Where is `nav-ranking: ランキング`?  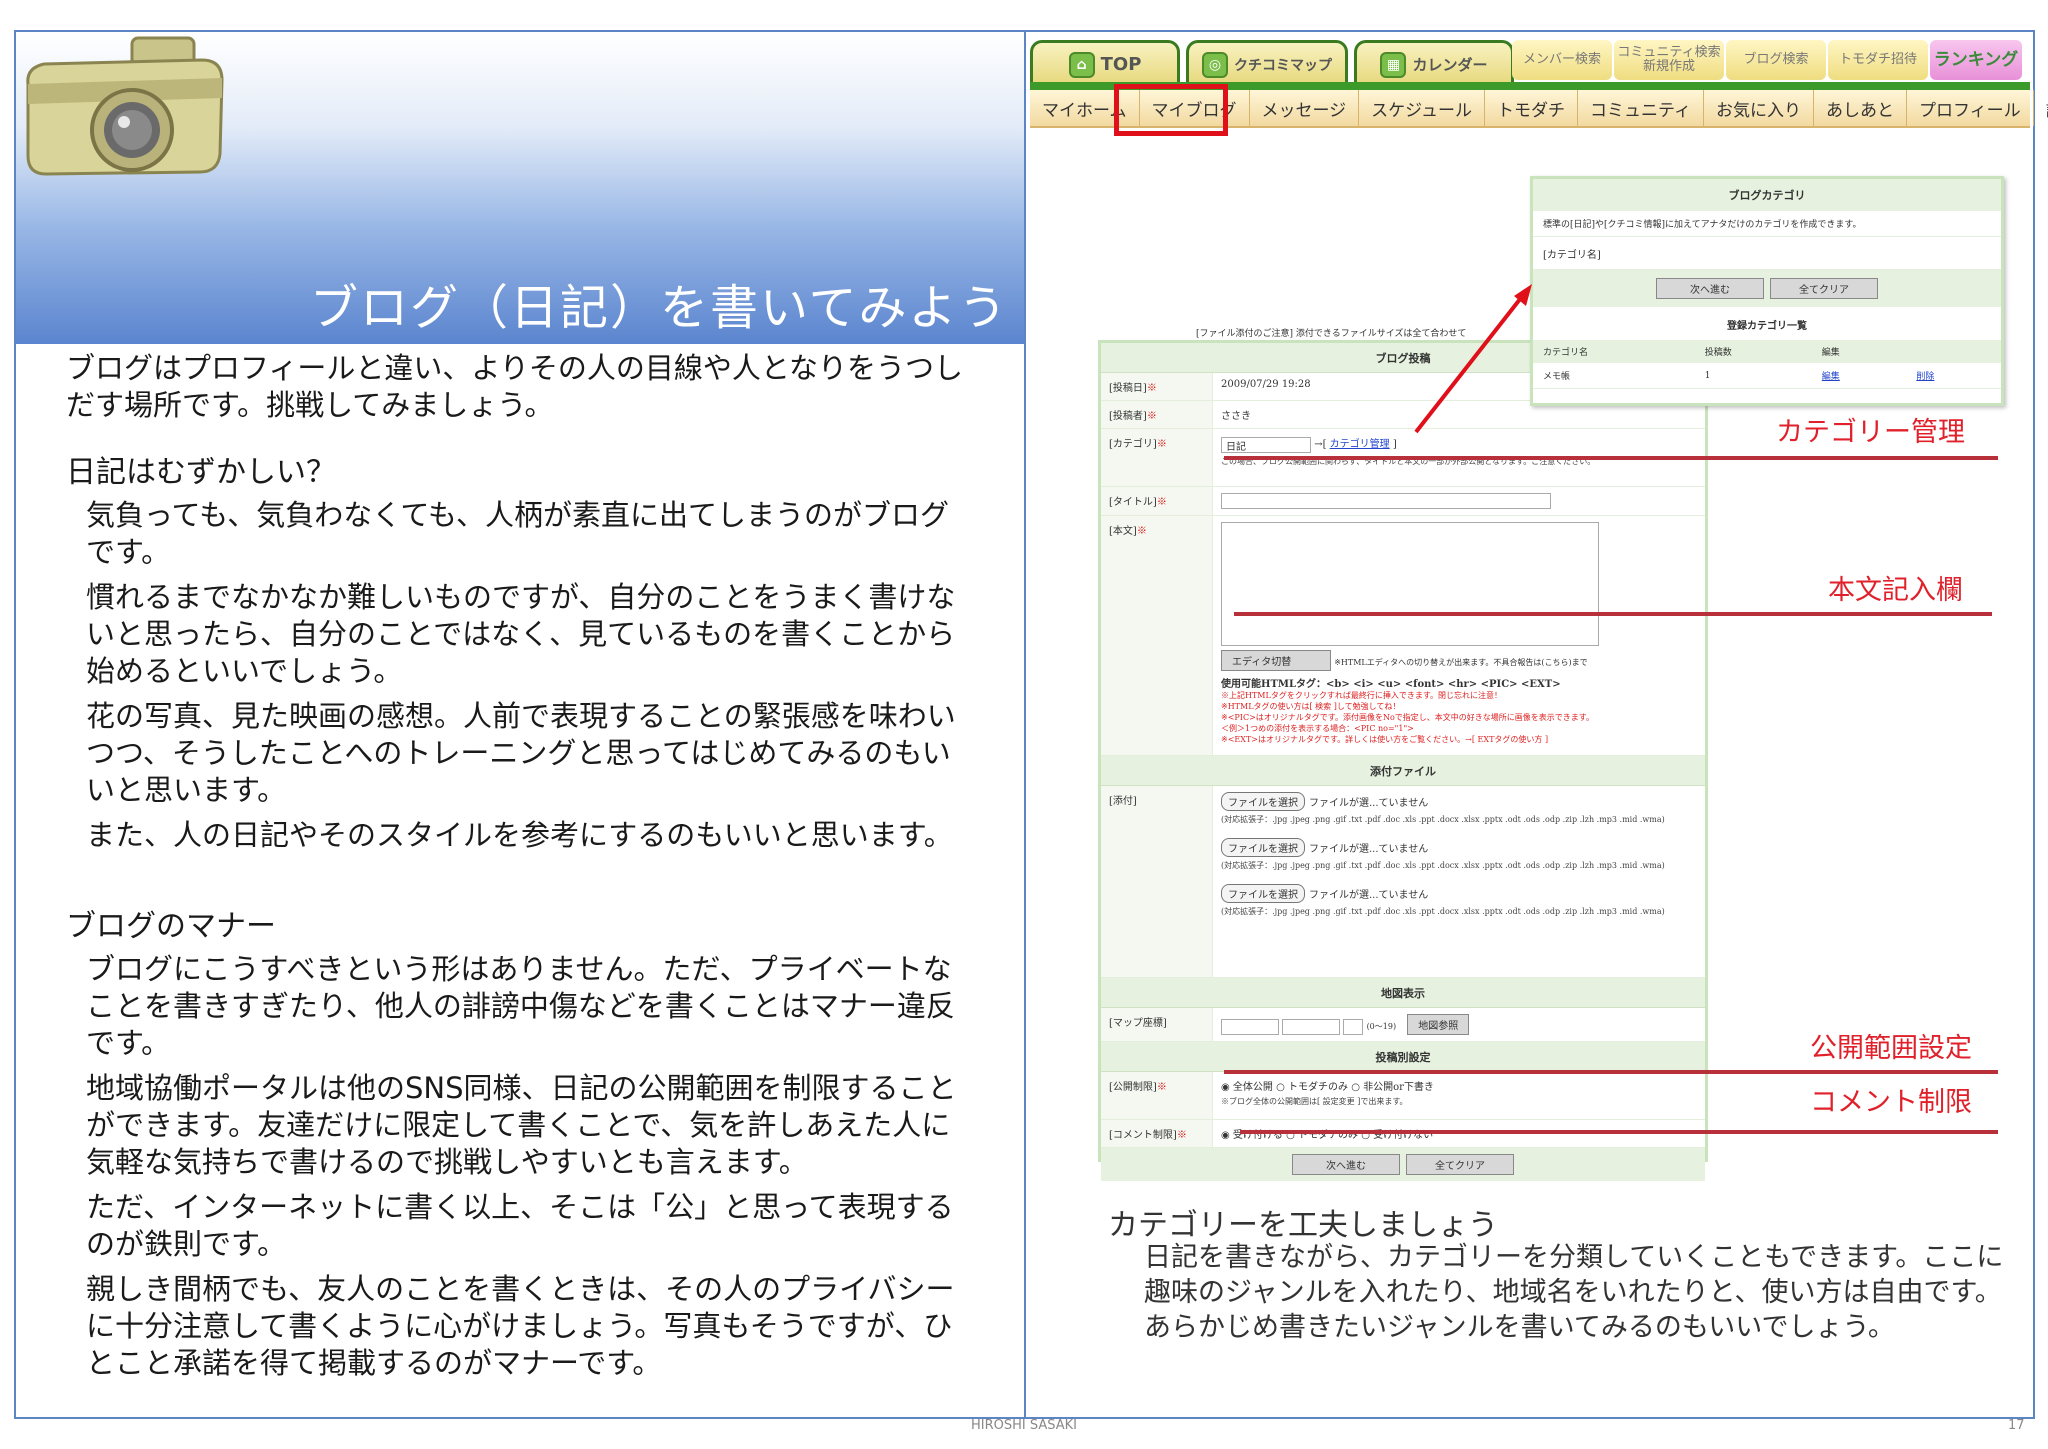 nav-ranking: ランキング is located at coordinates (1976, 60).